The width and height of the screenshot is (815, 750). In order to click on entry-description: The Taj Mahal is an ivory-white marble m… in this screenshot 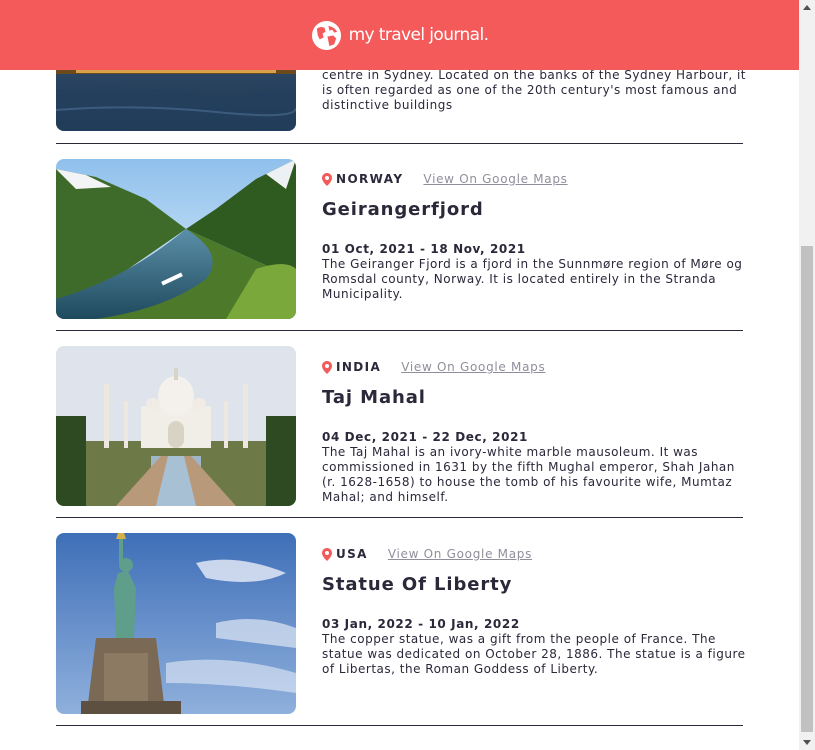, I will do `click(528, 474)`.